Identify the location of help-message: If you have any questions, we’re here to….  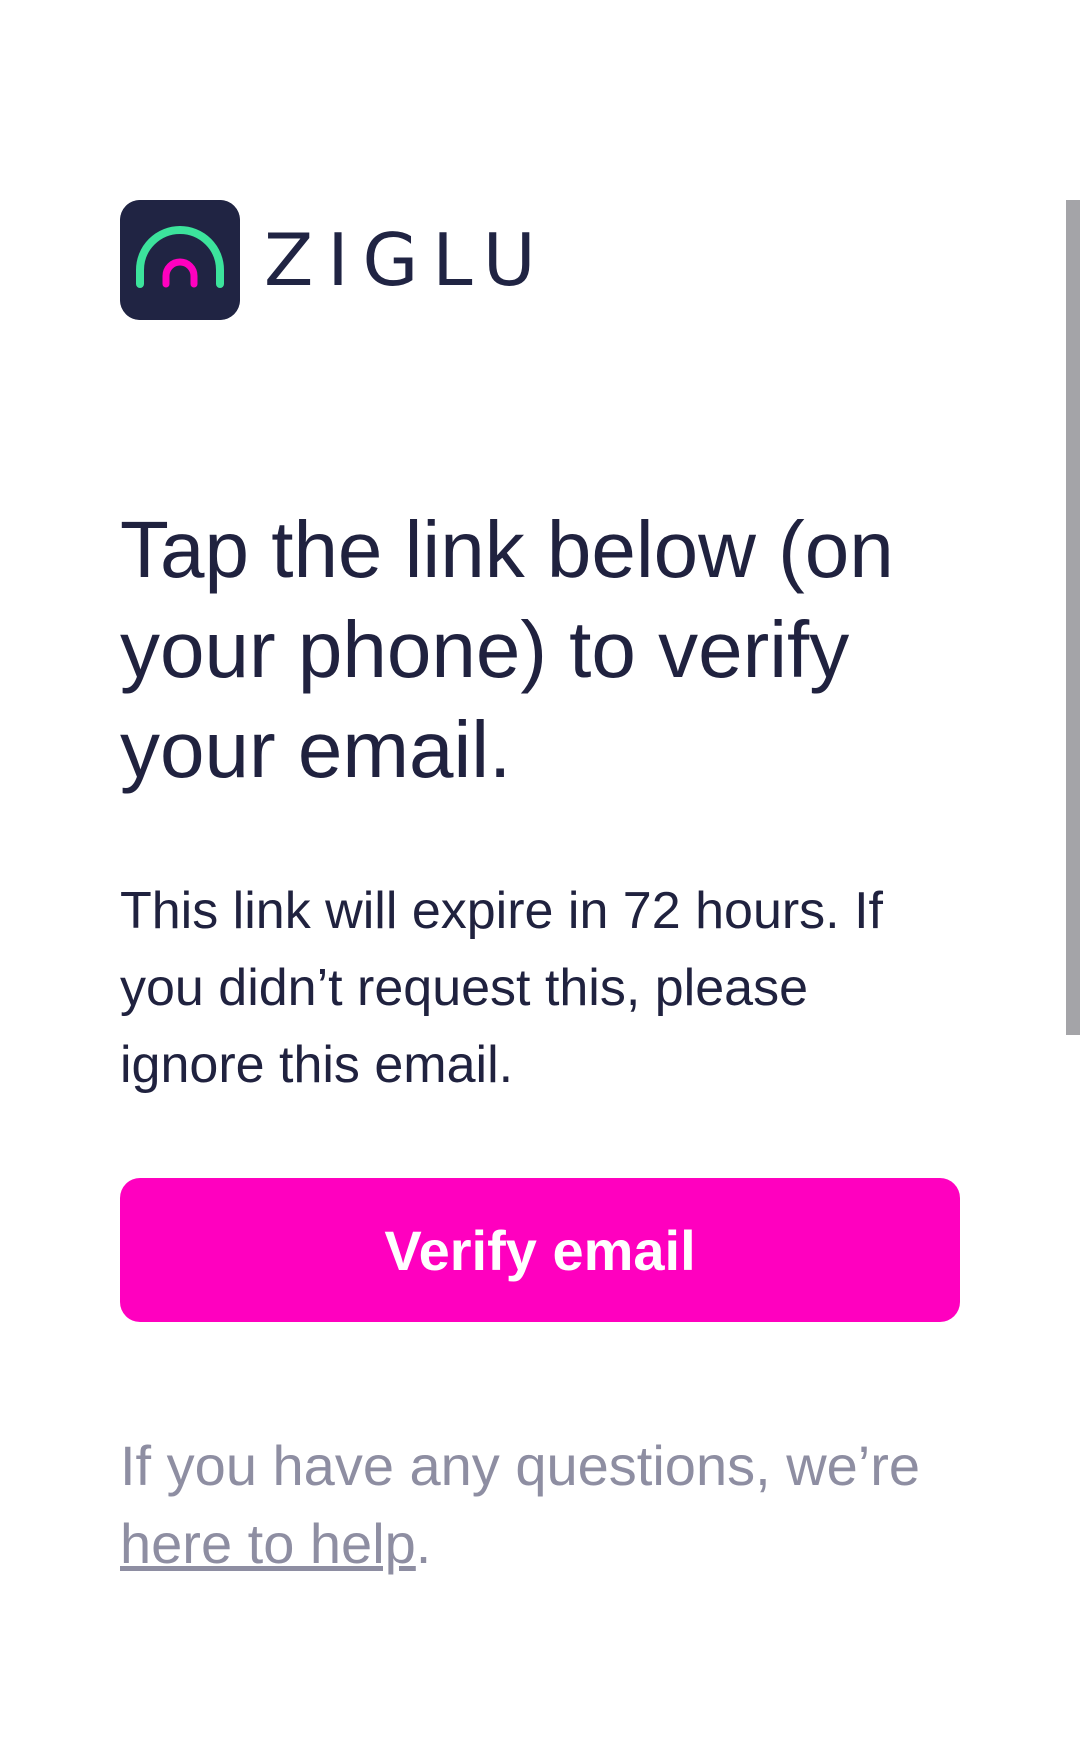
(540, 1505).